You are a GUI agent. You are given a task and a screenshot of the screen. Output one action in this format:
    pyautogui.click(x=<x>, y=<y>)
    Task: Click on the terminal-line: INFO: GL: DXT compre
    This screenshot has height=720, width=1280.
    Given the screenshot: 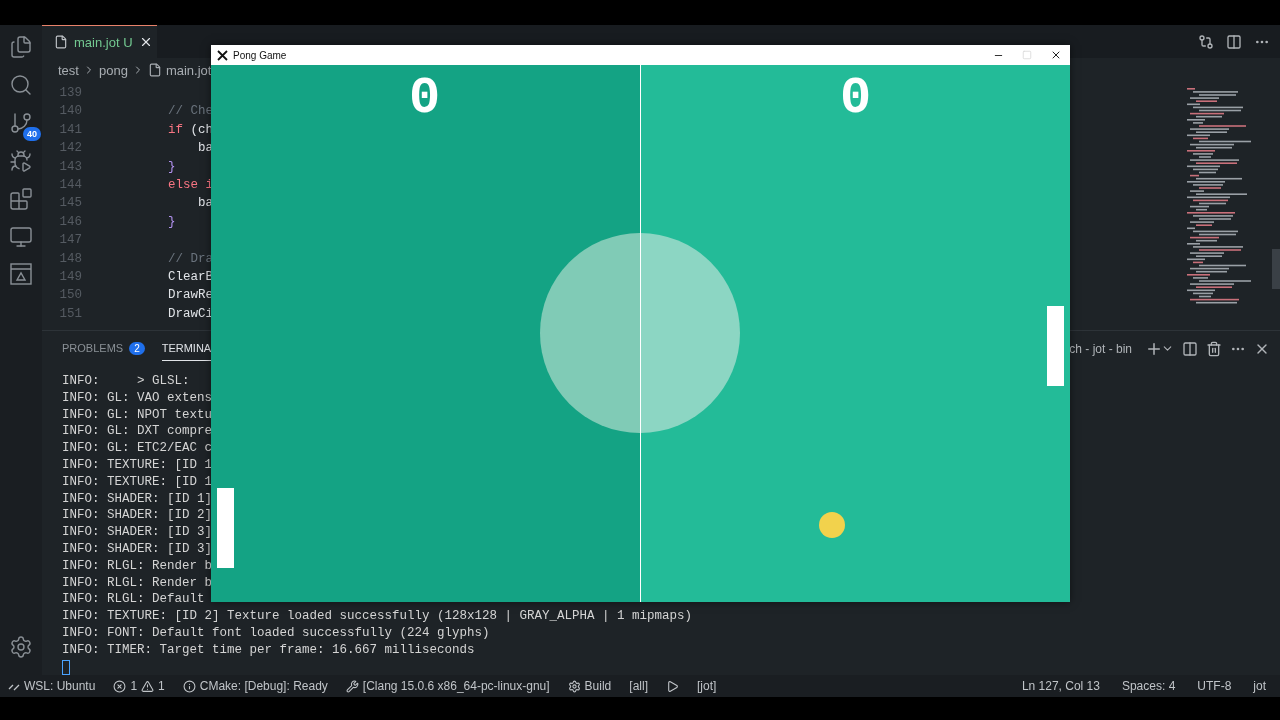 What is the action you would take?
    pyautogui.click(x=137, y=432)
    